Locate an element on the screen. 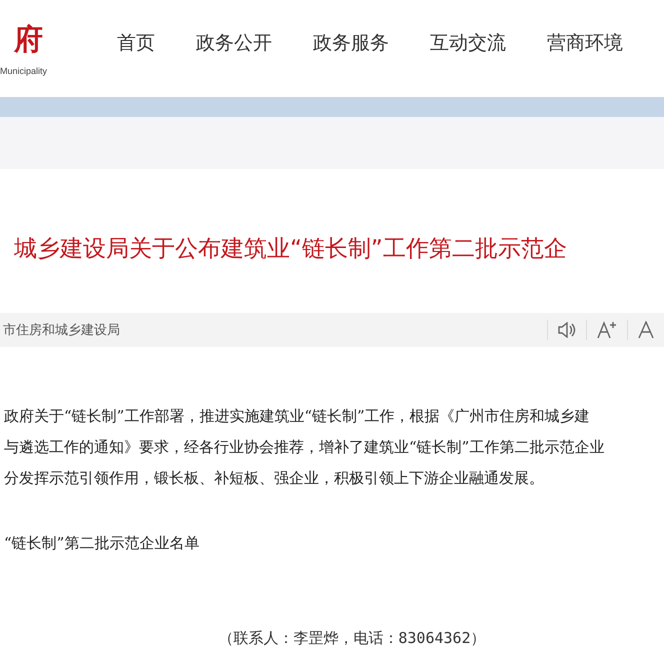 Image resolution: width=664 pixels, height=664 pixels. body-text-line: 与遴选工作的通知》要求，经各行业协会推荐，增补了建筑业“链长制”工作第二批示范企业 is located at coordinates (304, 447).